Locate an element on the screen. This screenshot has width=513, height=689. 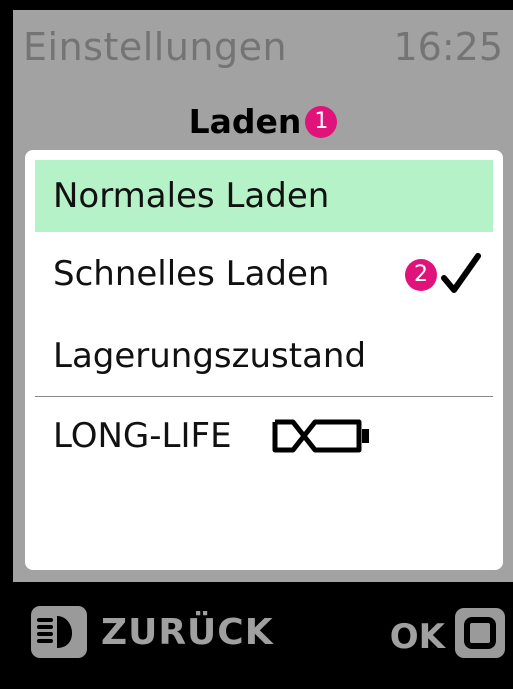
ok-button: OK is located at coordinates (417, 637).